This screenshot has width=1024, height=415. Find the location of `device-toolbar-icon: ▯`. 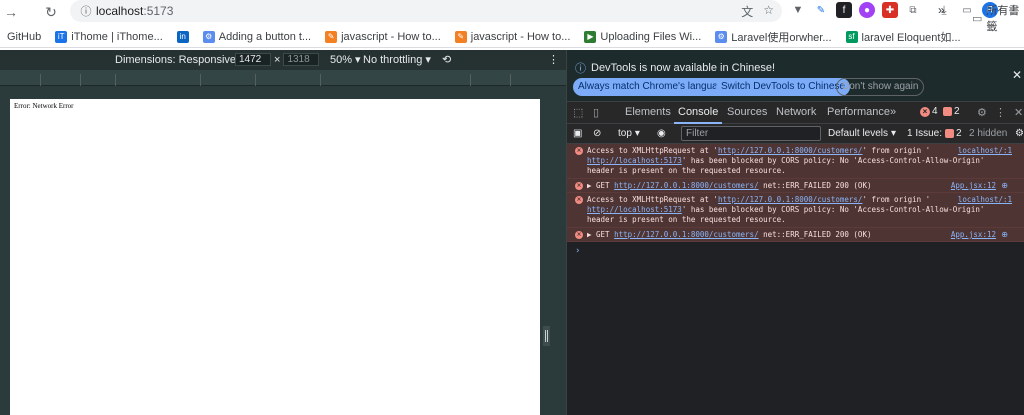

device-toolbar-icon: ▯ is located at coordinates (596, 112).